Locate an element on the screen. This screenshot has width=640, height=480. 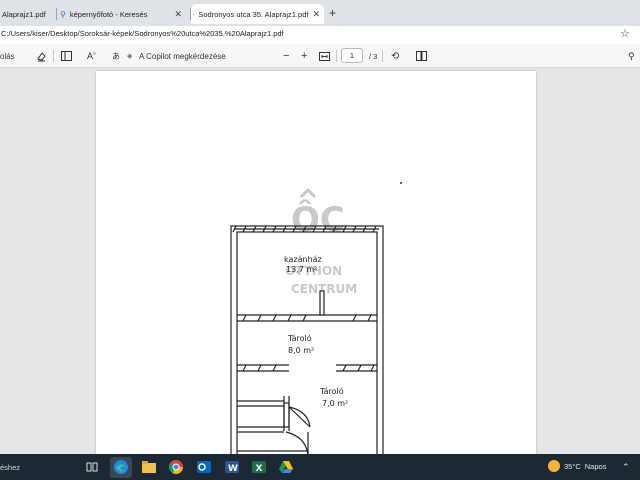
rotate-icon: ⟲ is located at coordinates (395, 56).